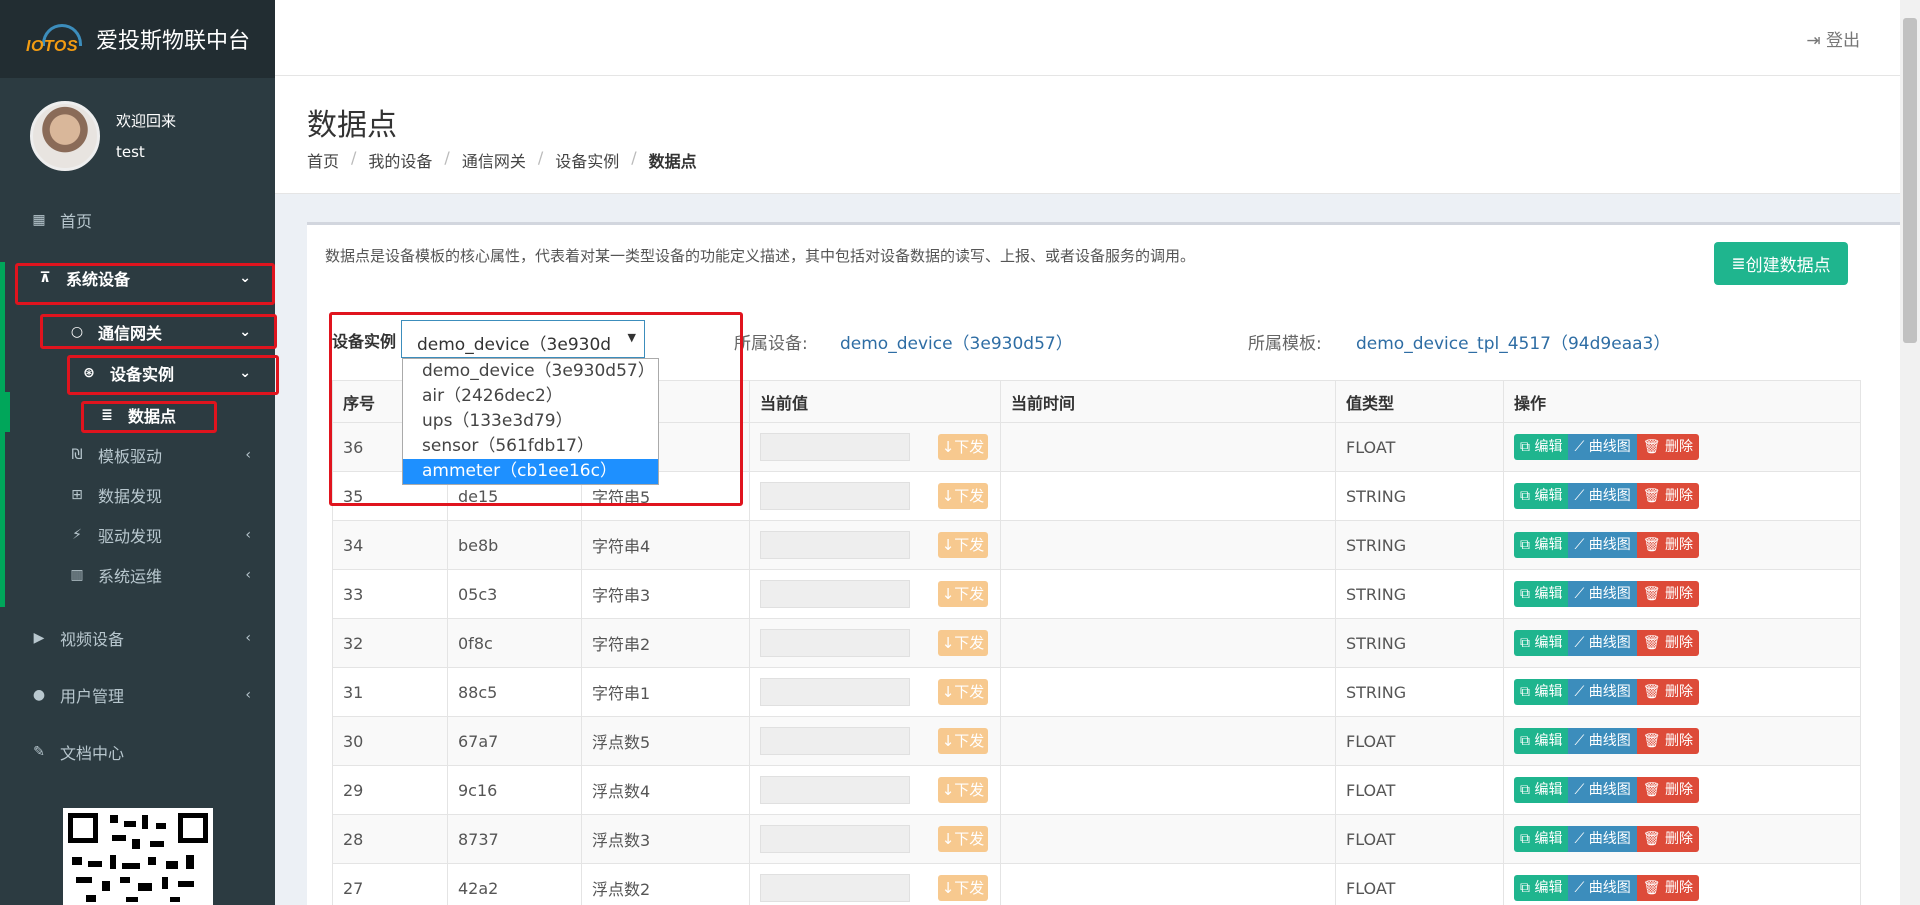 The image size is (1920, 905). What do you see at coordinates (390, 643) in the screenshot?
I see `cell-no: 32` at bounding box center [390, 643].